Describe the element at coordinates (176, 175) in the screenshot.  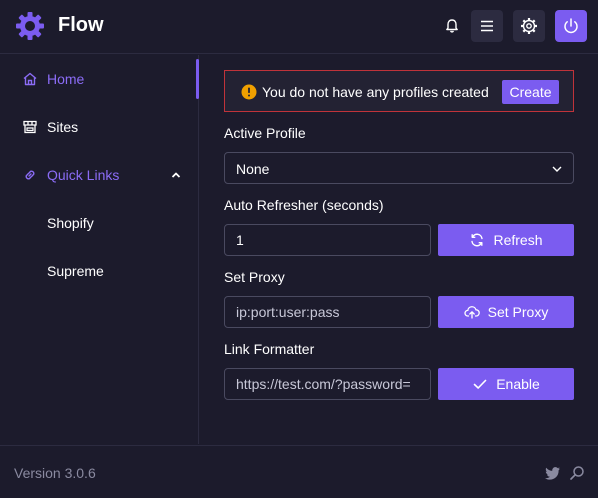
I see `chevron-up-icon` at that location.